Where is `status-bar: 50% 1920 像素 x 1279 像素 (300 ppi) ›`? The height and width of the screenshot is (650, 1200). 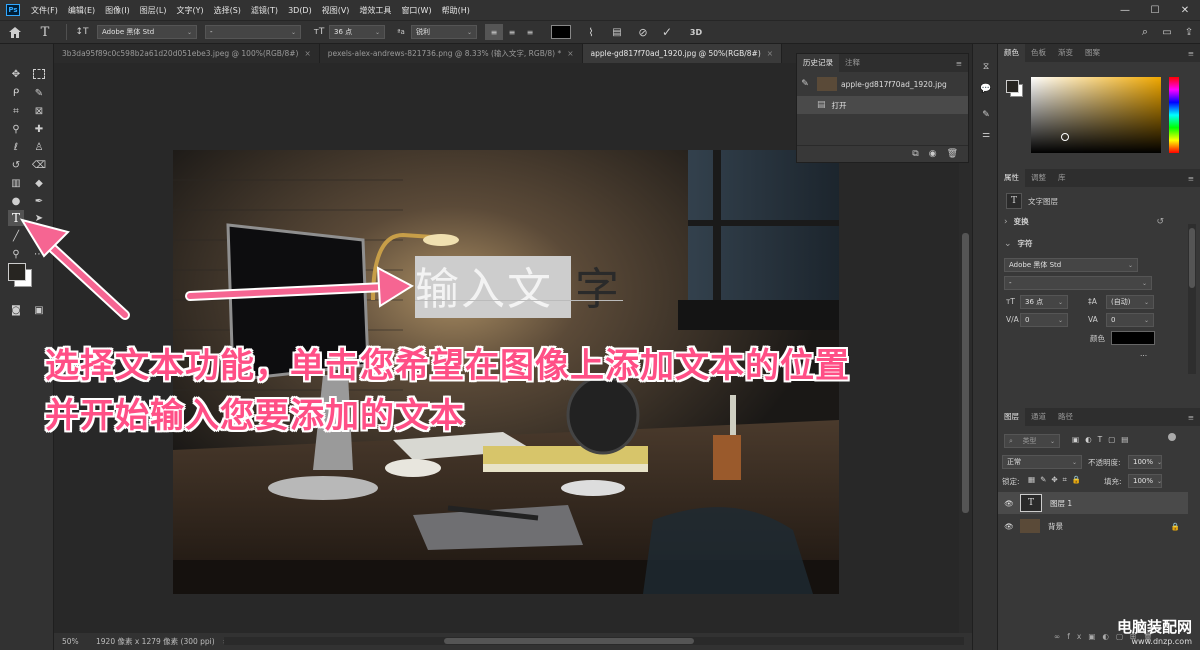
status-bar: 50% 1920 像素 x 1279 像素 (300 ppi) › is located at coordinates (513, 641).